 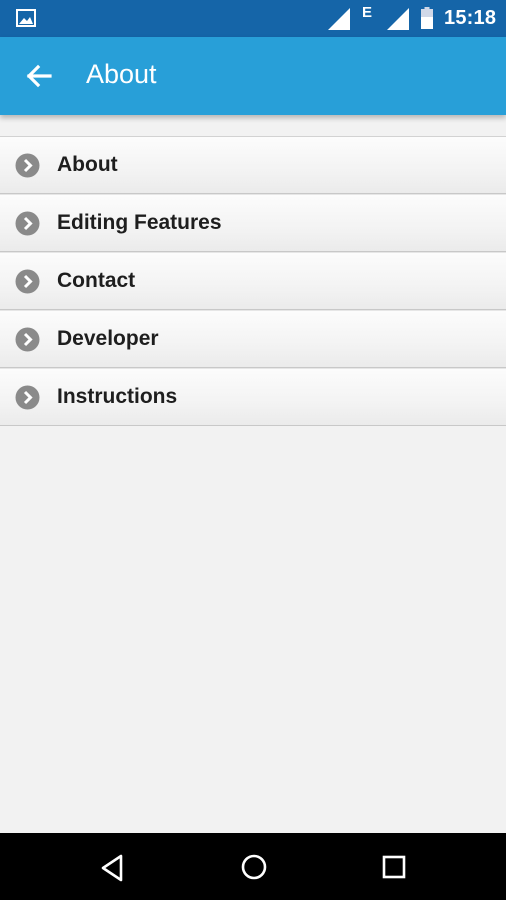 What do you see at coordinates (117, 396) in the screenshot?
I see `menu-item-label: Instructions` at bounding box center [117, 396].